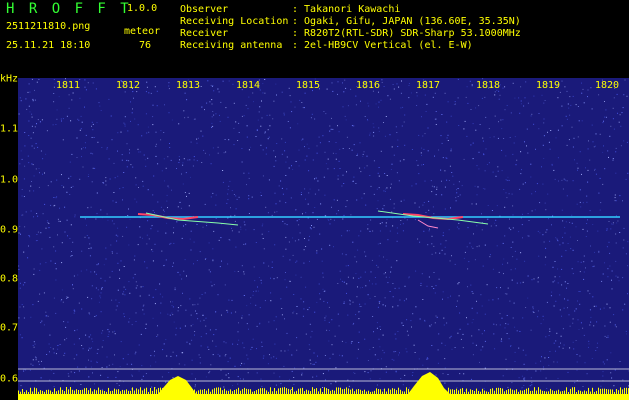 This screenshot has height=400, width=629. What do you see at coordinates (382, 45) in the screenshot?
I see `info-value-antenna: : 2el-HB9CV Vertical (el. E-W)` at bounding box center [382, 45].